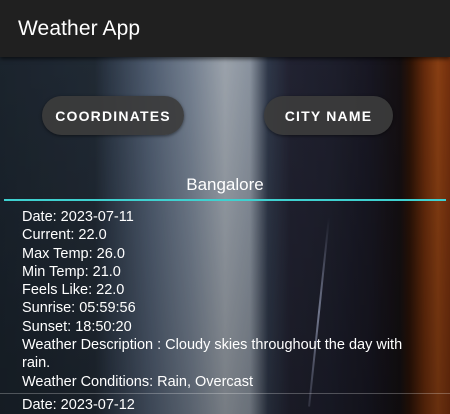 The width and height of the screenshot is (450, 414). Describe the element at coordinates (225, 393) in the screenshot. I see `forecast-divider` at that location.